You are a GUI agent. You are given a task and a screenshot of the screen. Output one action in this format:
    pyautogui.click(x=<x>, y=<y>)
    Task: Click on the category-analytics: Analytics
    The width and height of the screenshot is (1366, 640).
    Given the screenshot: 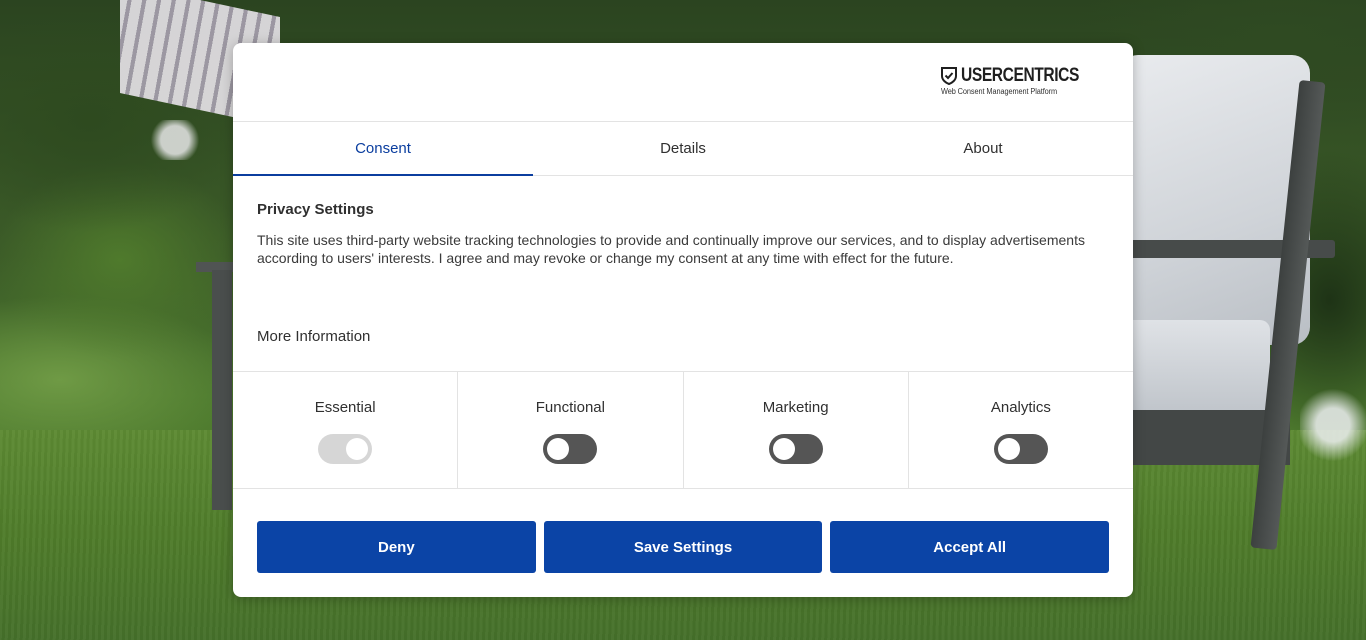 What is the action you would take?
    pyautogui.click(x=1021, y=430)
    